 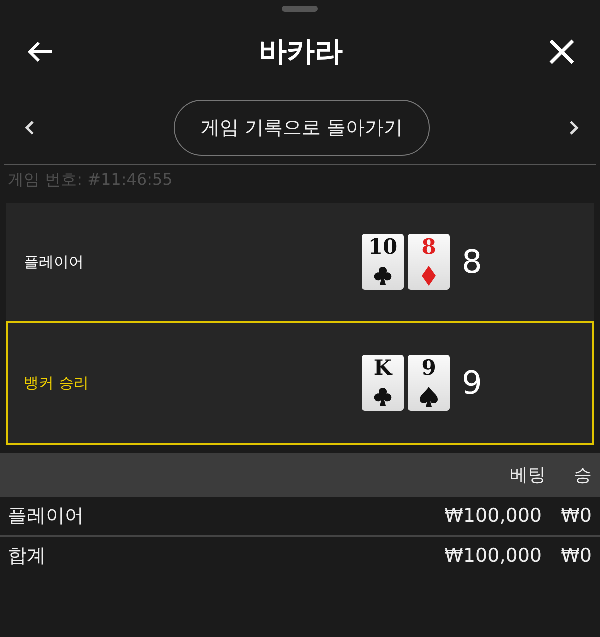 What do you see at coordinates (429, 276) in the screenshot?
I see `diamond-icon` at bounding box center [429, 276].